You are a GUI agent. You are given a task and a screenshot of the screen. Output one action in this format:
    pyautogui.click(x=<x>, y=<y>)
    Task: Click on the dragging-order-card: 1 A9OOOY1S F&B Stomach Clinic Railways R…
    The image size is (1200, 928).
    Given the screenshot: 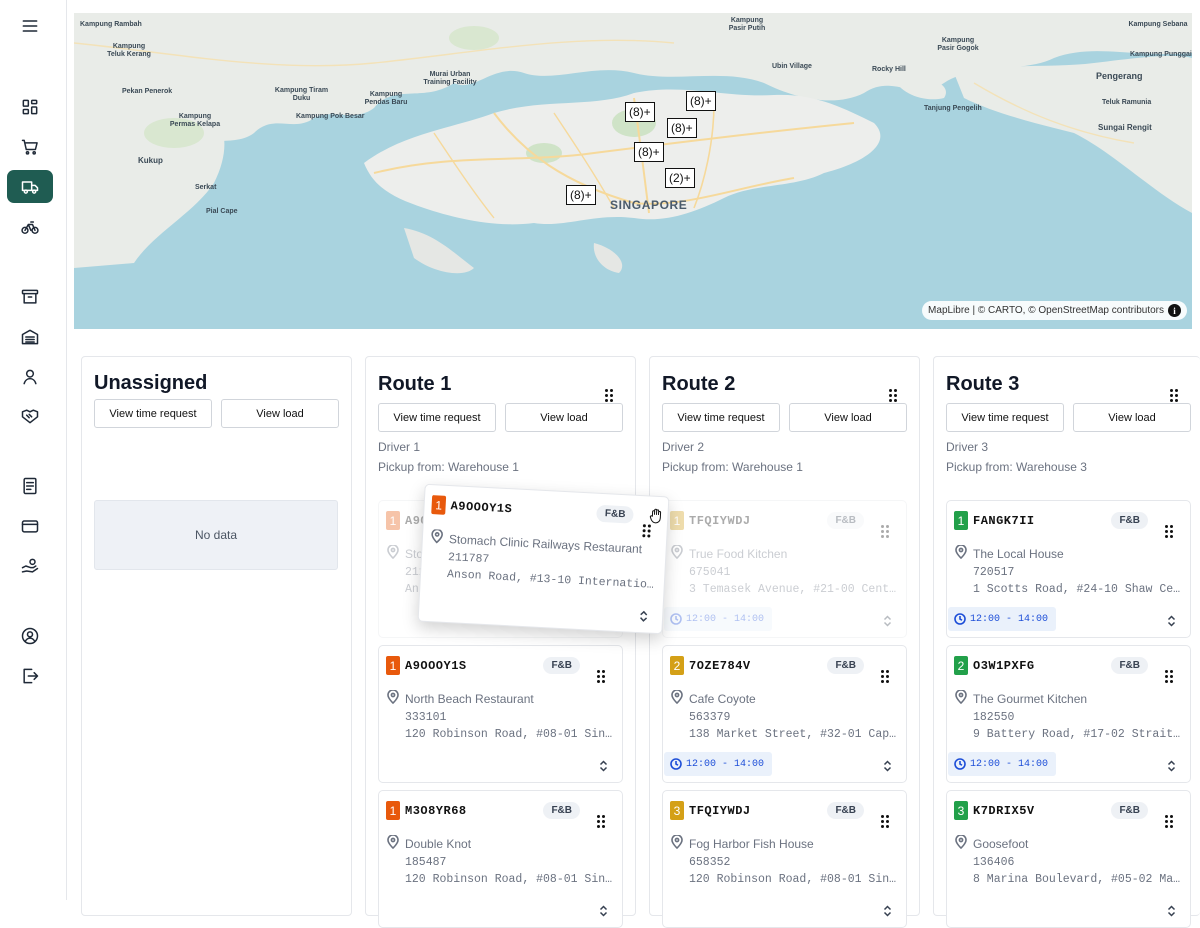 What is the action you would take?
    pyautogui.click(x=543, y=559)
    